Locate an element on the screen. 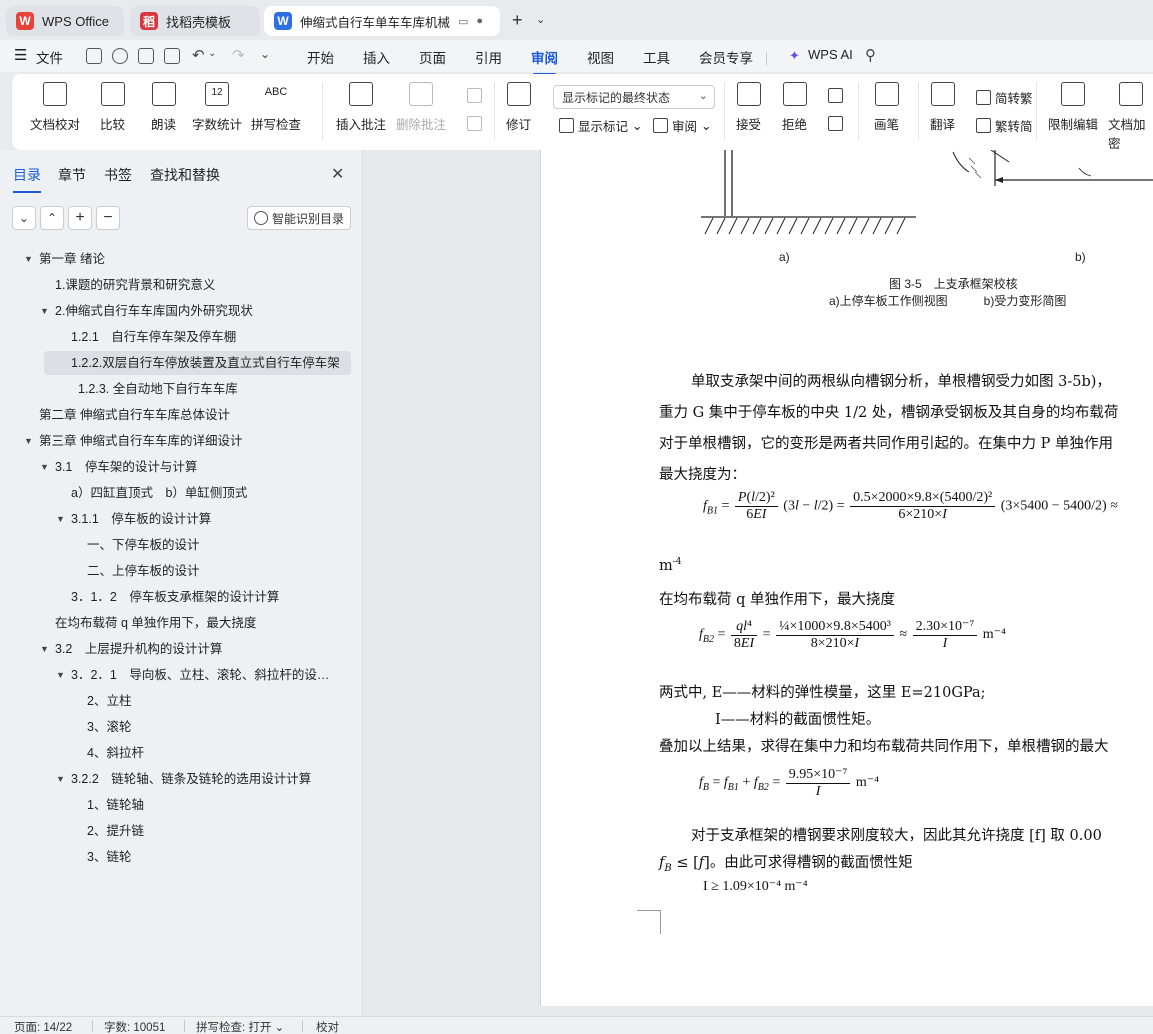  toc-label: 3．1．2 停车板支承框架的设计计算 is located at coordinates (175, 597).